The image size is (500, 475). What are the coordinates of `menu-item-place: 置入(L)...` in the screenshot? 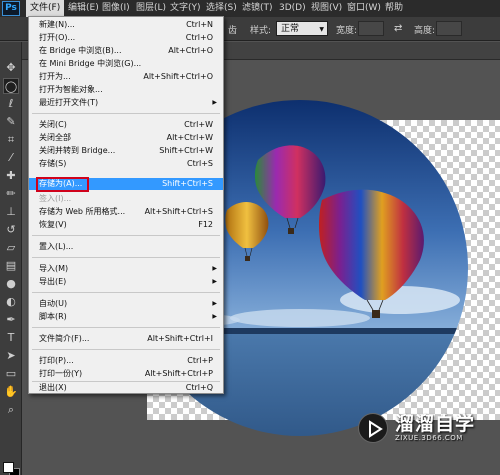 It's located at (126, 247).